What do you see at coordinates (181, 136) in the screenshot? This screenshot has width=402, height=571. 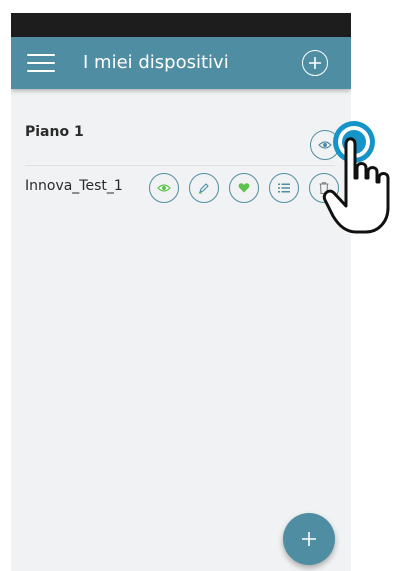 I see `group-row-piano-1: Piano 1` at bounding box center [181, 136].